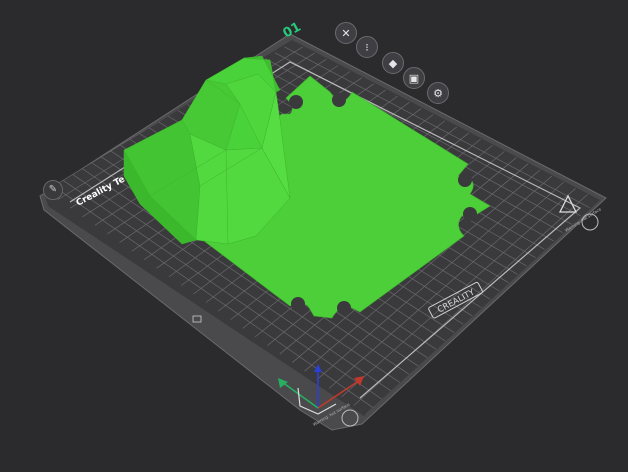 Image resolution: width=628 pixels, height=472 pixels. I want to click on auto-arrange-icon: ⁝, so click(367, 47).